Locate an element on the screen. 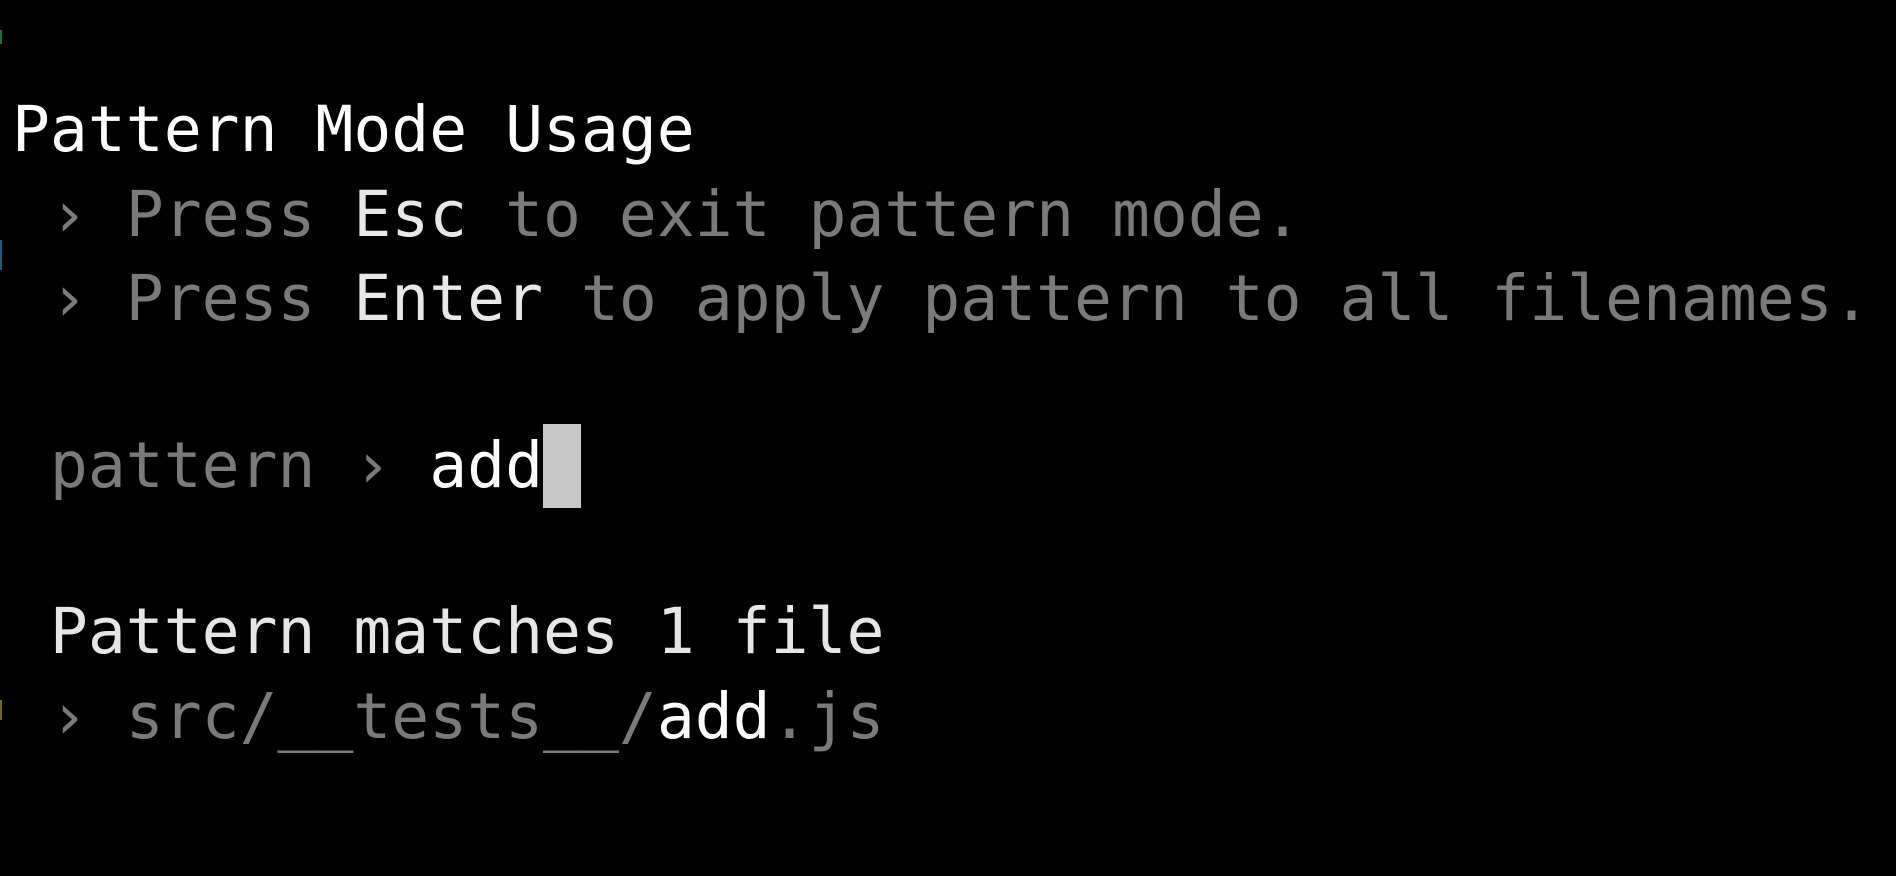 The width and height of the screenshot is (1896, 876). text-cursor is located at coordinates (562, 466).